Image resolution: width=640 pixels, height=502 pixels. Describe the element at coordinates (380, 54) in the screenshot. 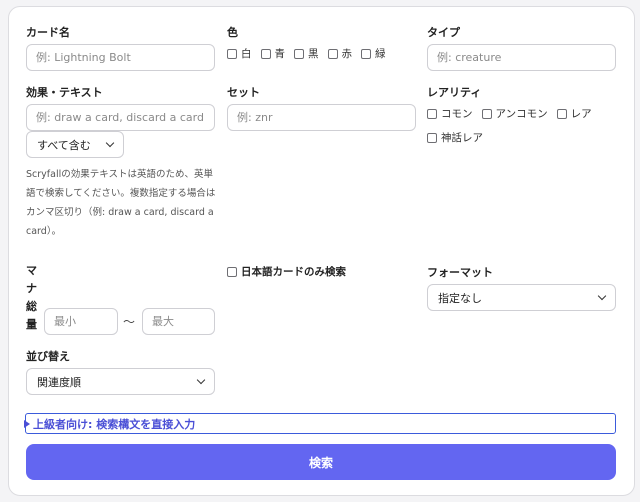

I see `color-option-label: 緑` at that location.